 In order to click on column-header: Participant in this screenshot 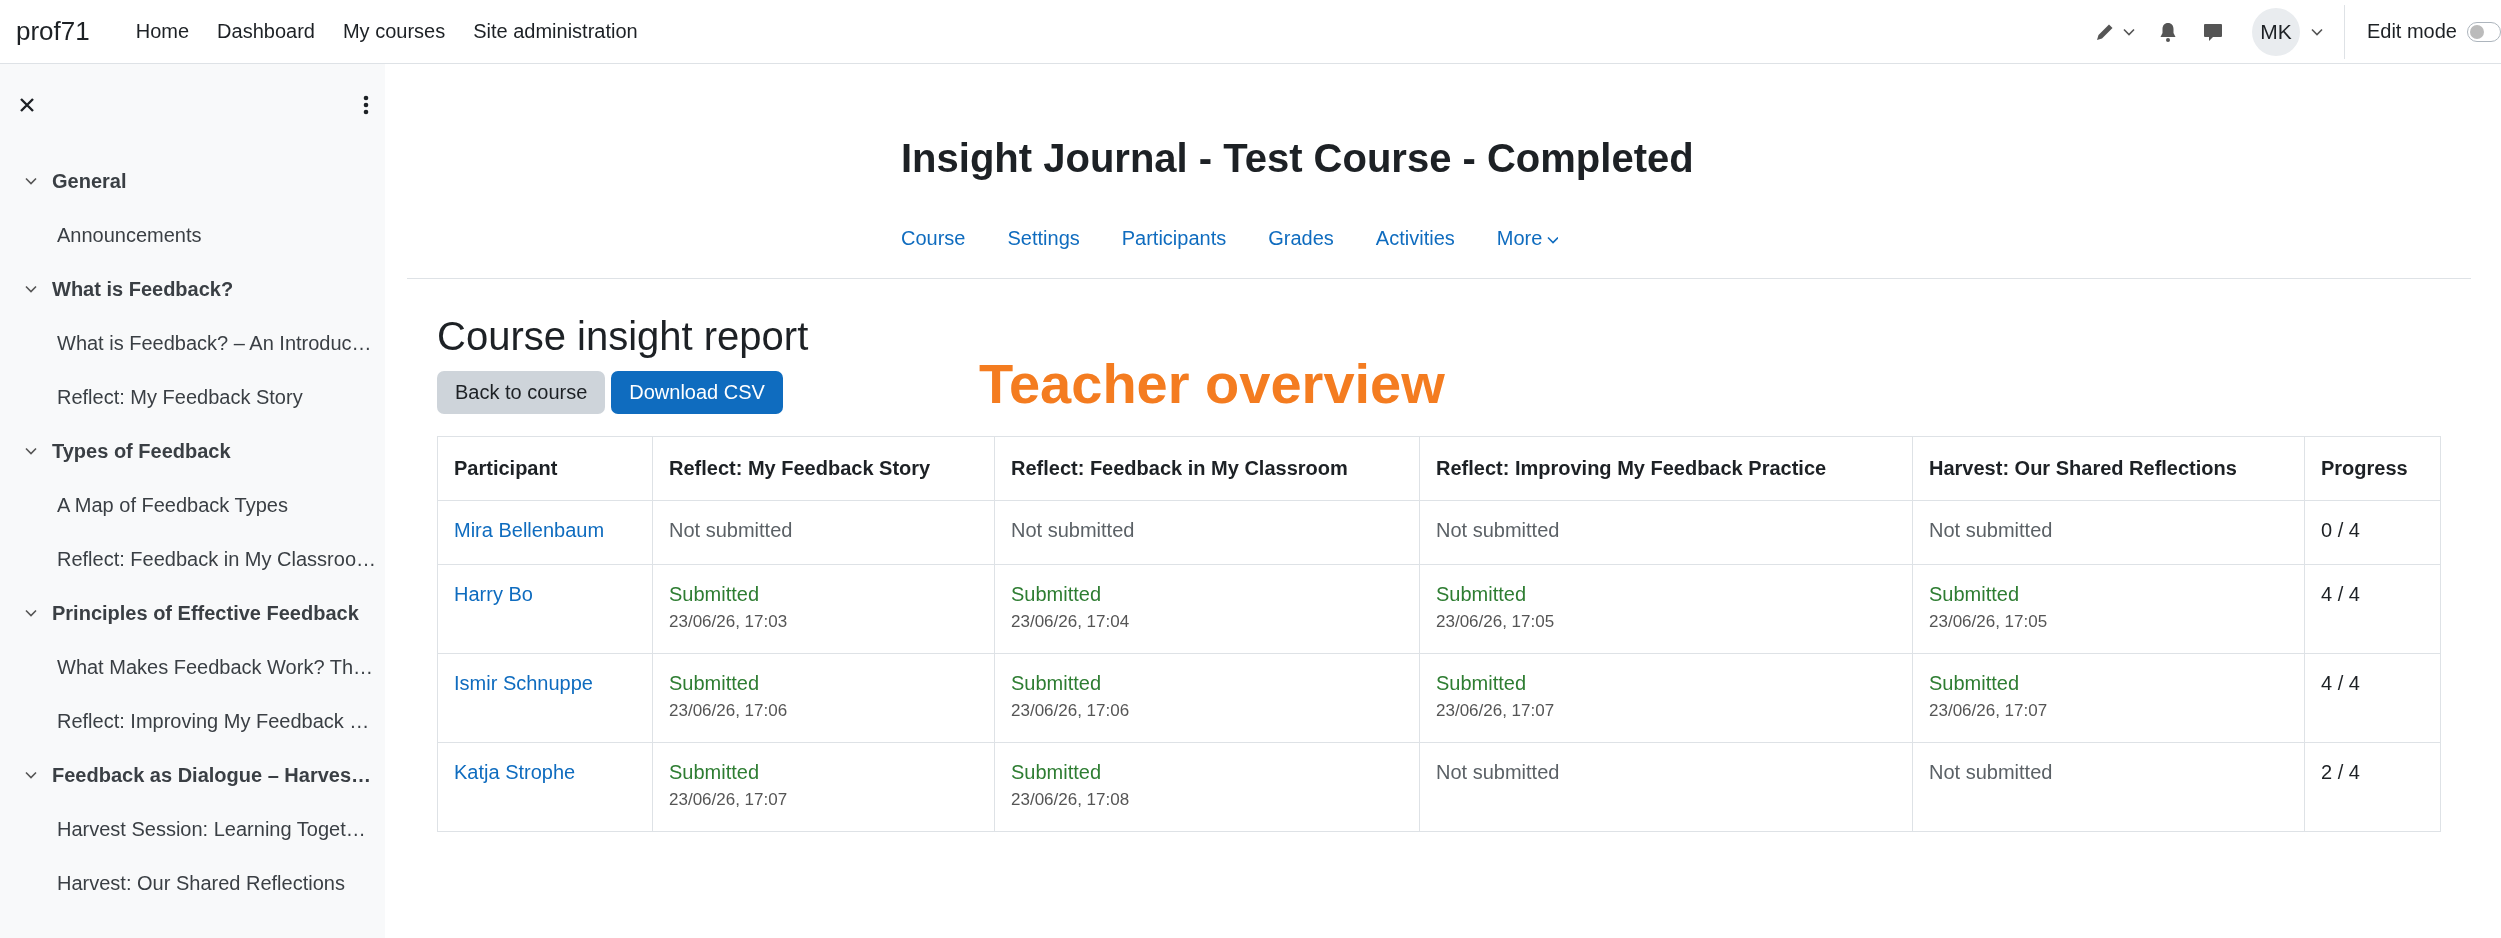, I will do `click(545, 468)`.